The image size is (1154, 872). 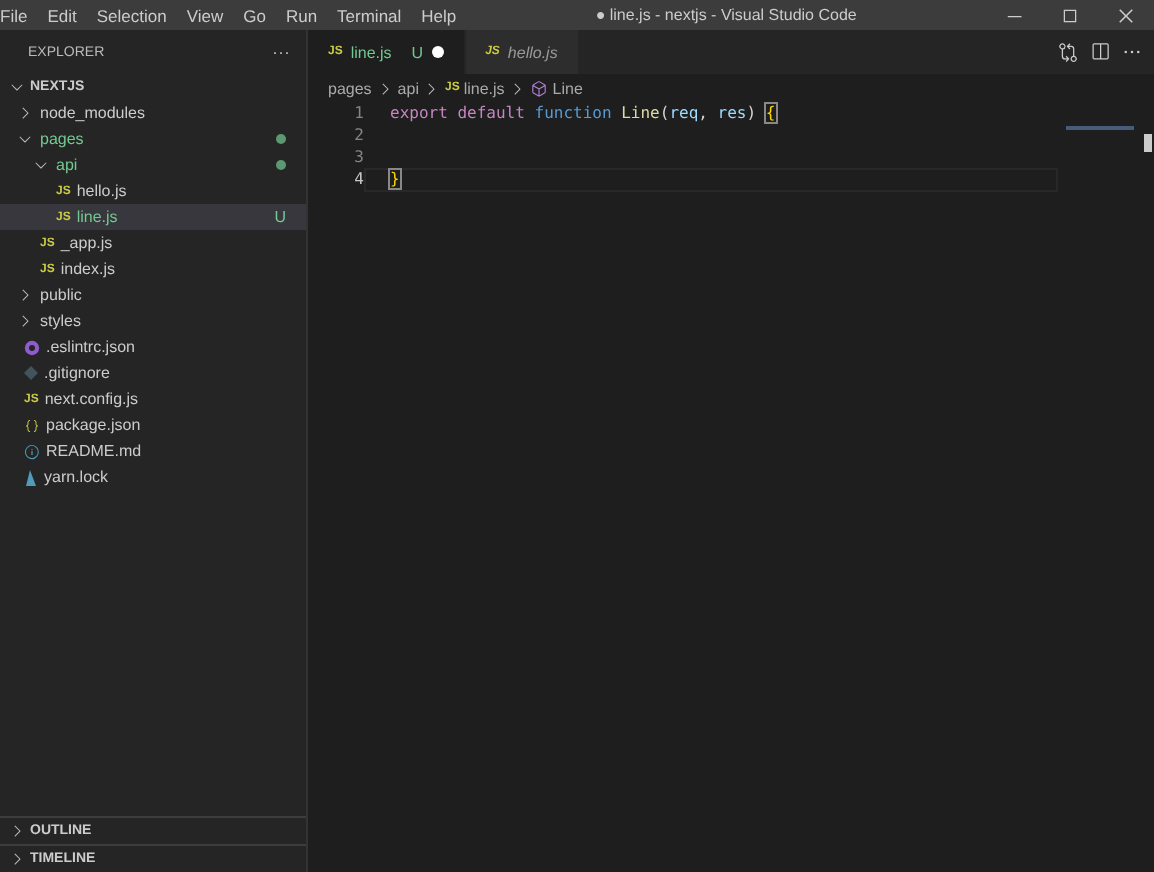 What do you see at coordinates (19, 15) in the screenshot?
I see `menu-item: File` at bounding box center [19, 15].